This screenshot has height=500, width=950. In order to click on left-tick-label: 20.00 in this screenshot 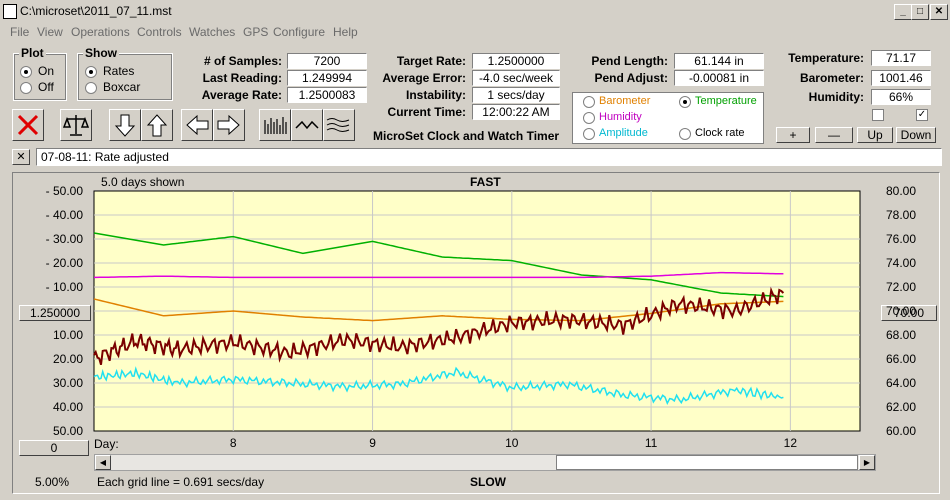, I will do `click(68, 359)`.